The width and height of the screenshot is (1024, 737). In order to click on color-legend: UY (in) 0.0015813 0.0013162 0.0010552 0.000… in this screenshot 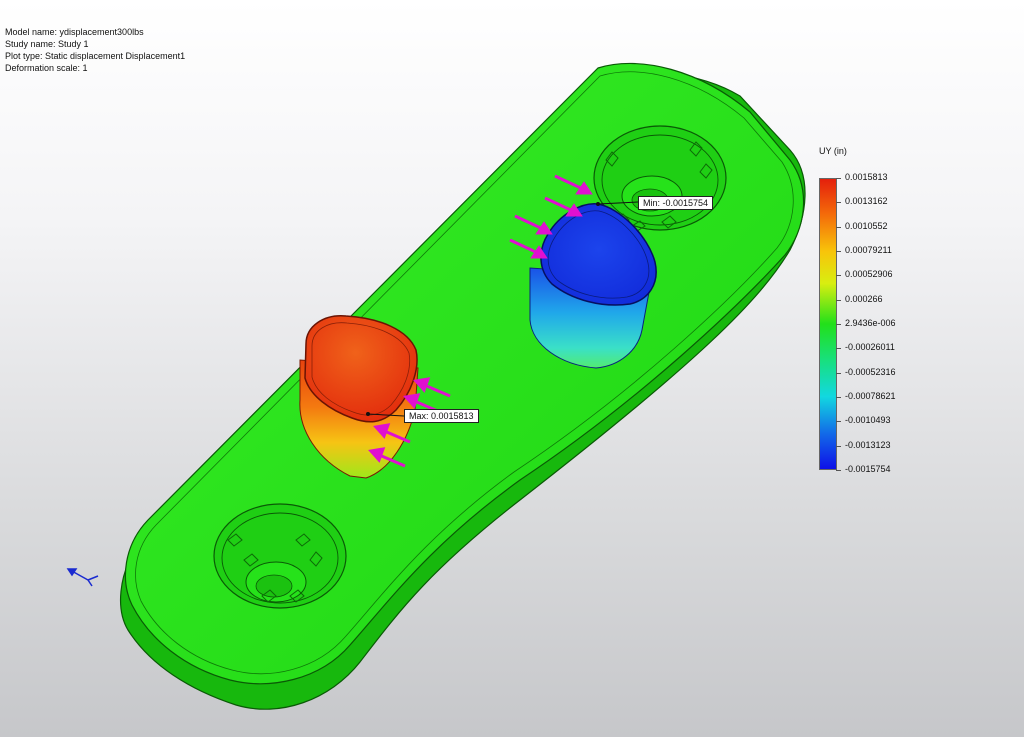, I will do `click(872, 311)`.